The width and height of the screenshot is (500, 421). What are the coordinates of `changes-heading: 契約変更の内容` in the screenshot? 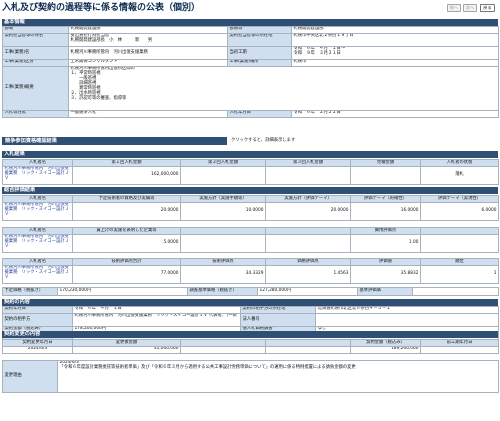 It's located at (250, 334).